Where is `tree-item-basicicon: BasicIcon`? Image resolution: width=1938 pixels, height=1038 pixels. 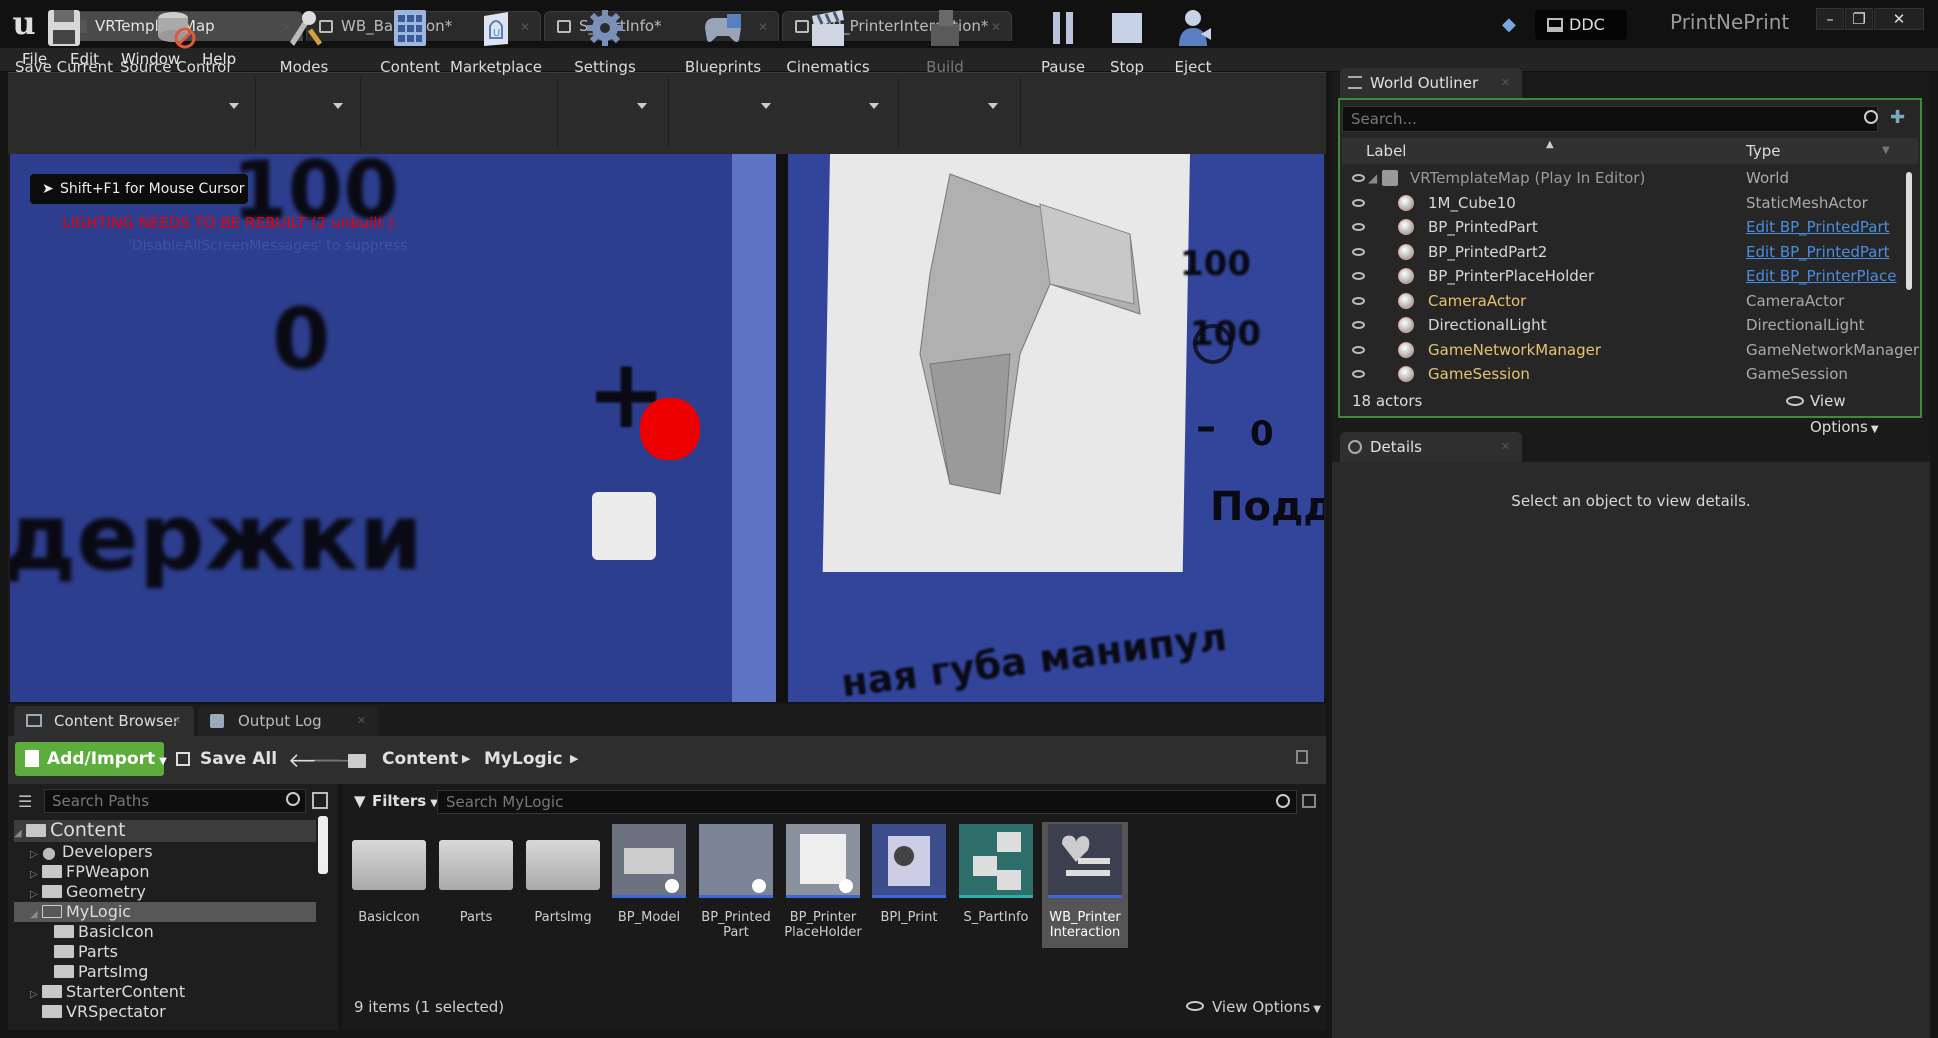
tree-item-basicicon: BasicIcon is located at coordinates (165, 932).